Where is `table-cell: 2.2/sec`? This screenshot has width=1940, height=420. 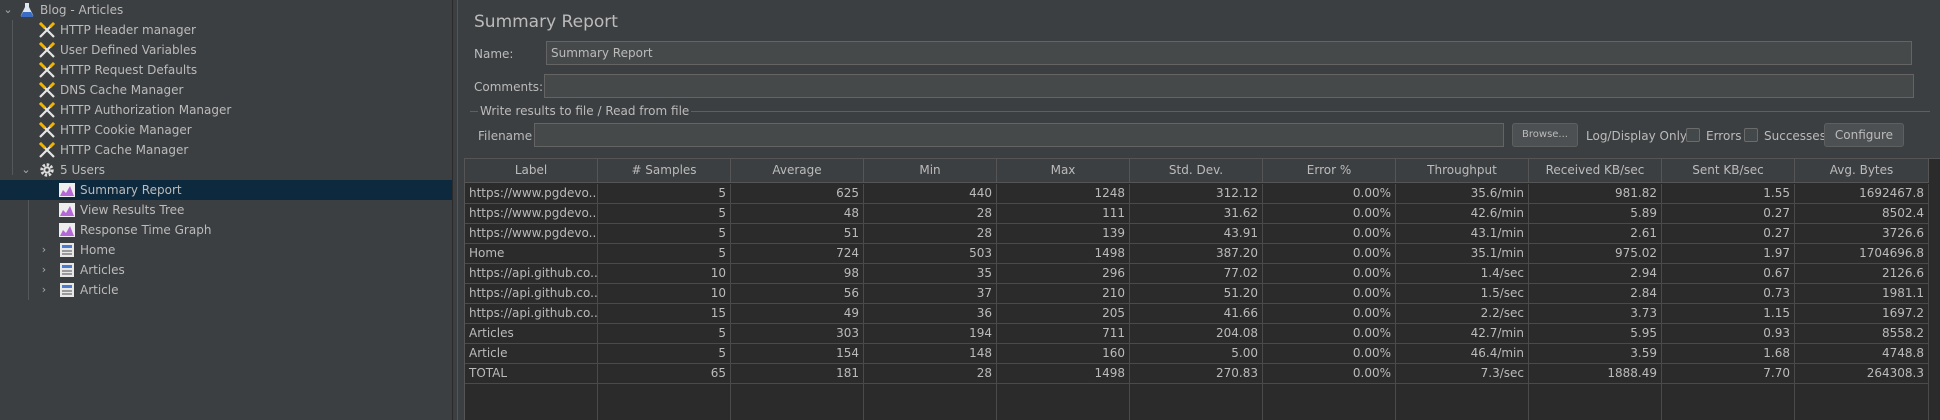
table-cell: 2.2/sec is located at coordinates (1462, 314).